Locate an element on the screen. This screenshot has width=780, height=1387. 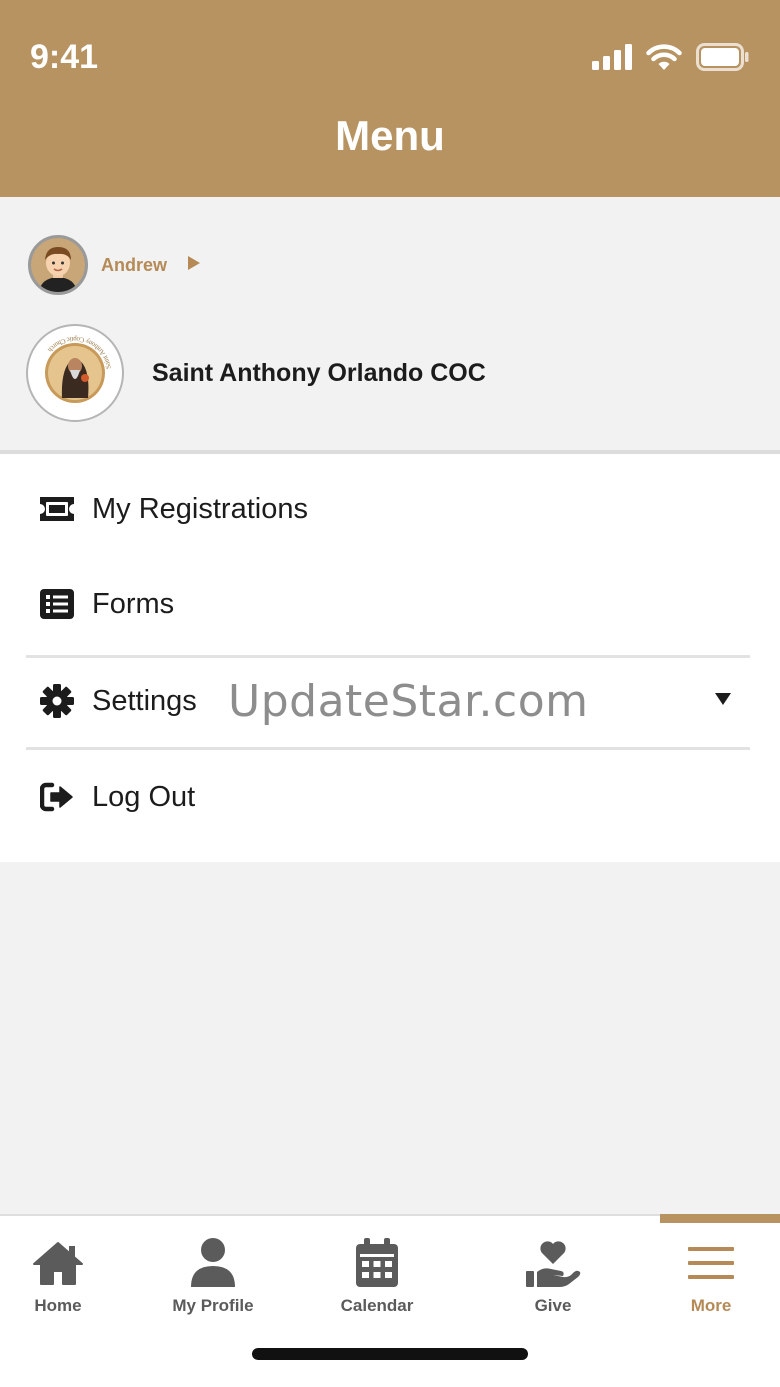
tab-my-profile: My Profile is located at coordinates (213, 1271).